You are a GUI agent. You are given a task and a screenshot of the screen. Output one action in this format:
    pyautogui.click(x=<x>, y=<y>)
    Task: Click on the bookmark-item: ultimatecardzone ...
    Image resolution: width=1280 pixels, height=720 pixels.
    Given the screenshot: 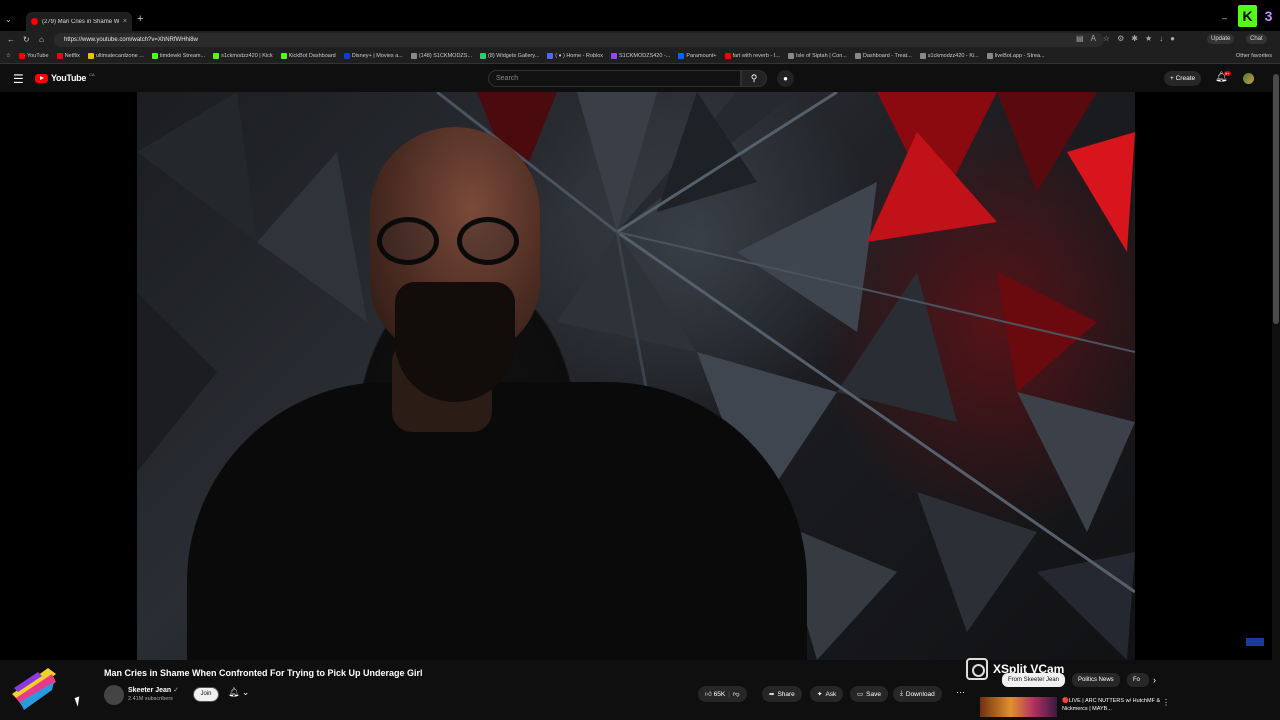 What is the action you would take?
    pyautogui.click(x=115, y=56)
    